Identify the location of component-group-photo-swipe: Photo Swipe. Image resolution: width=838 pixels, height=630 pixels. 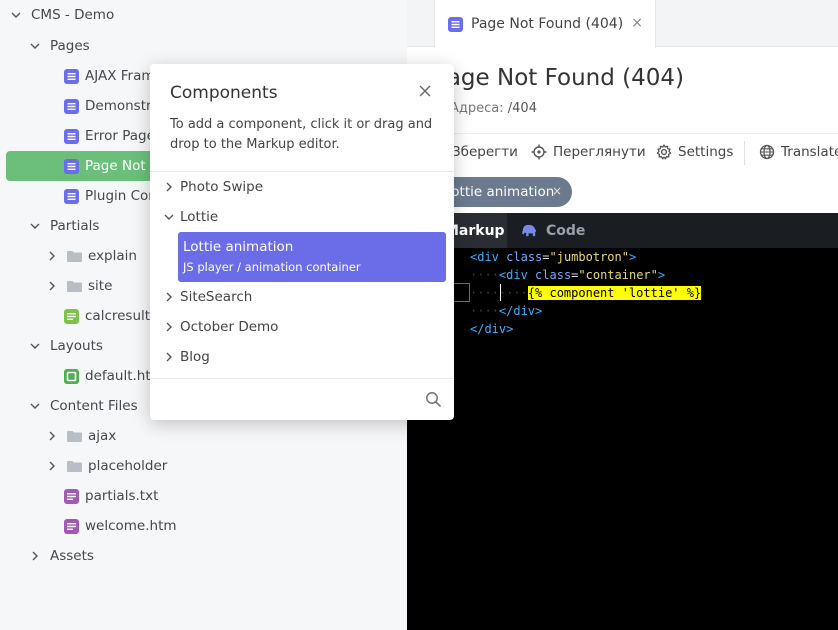
(213, 187).